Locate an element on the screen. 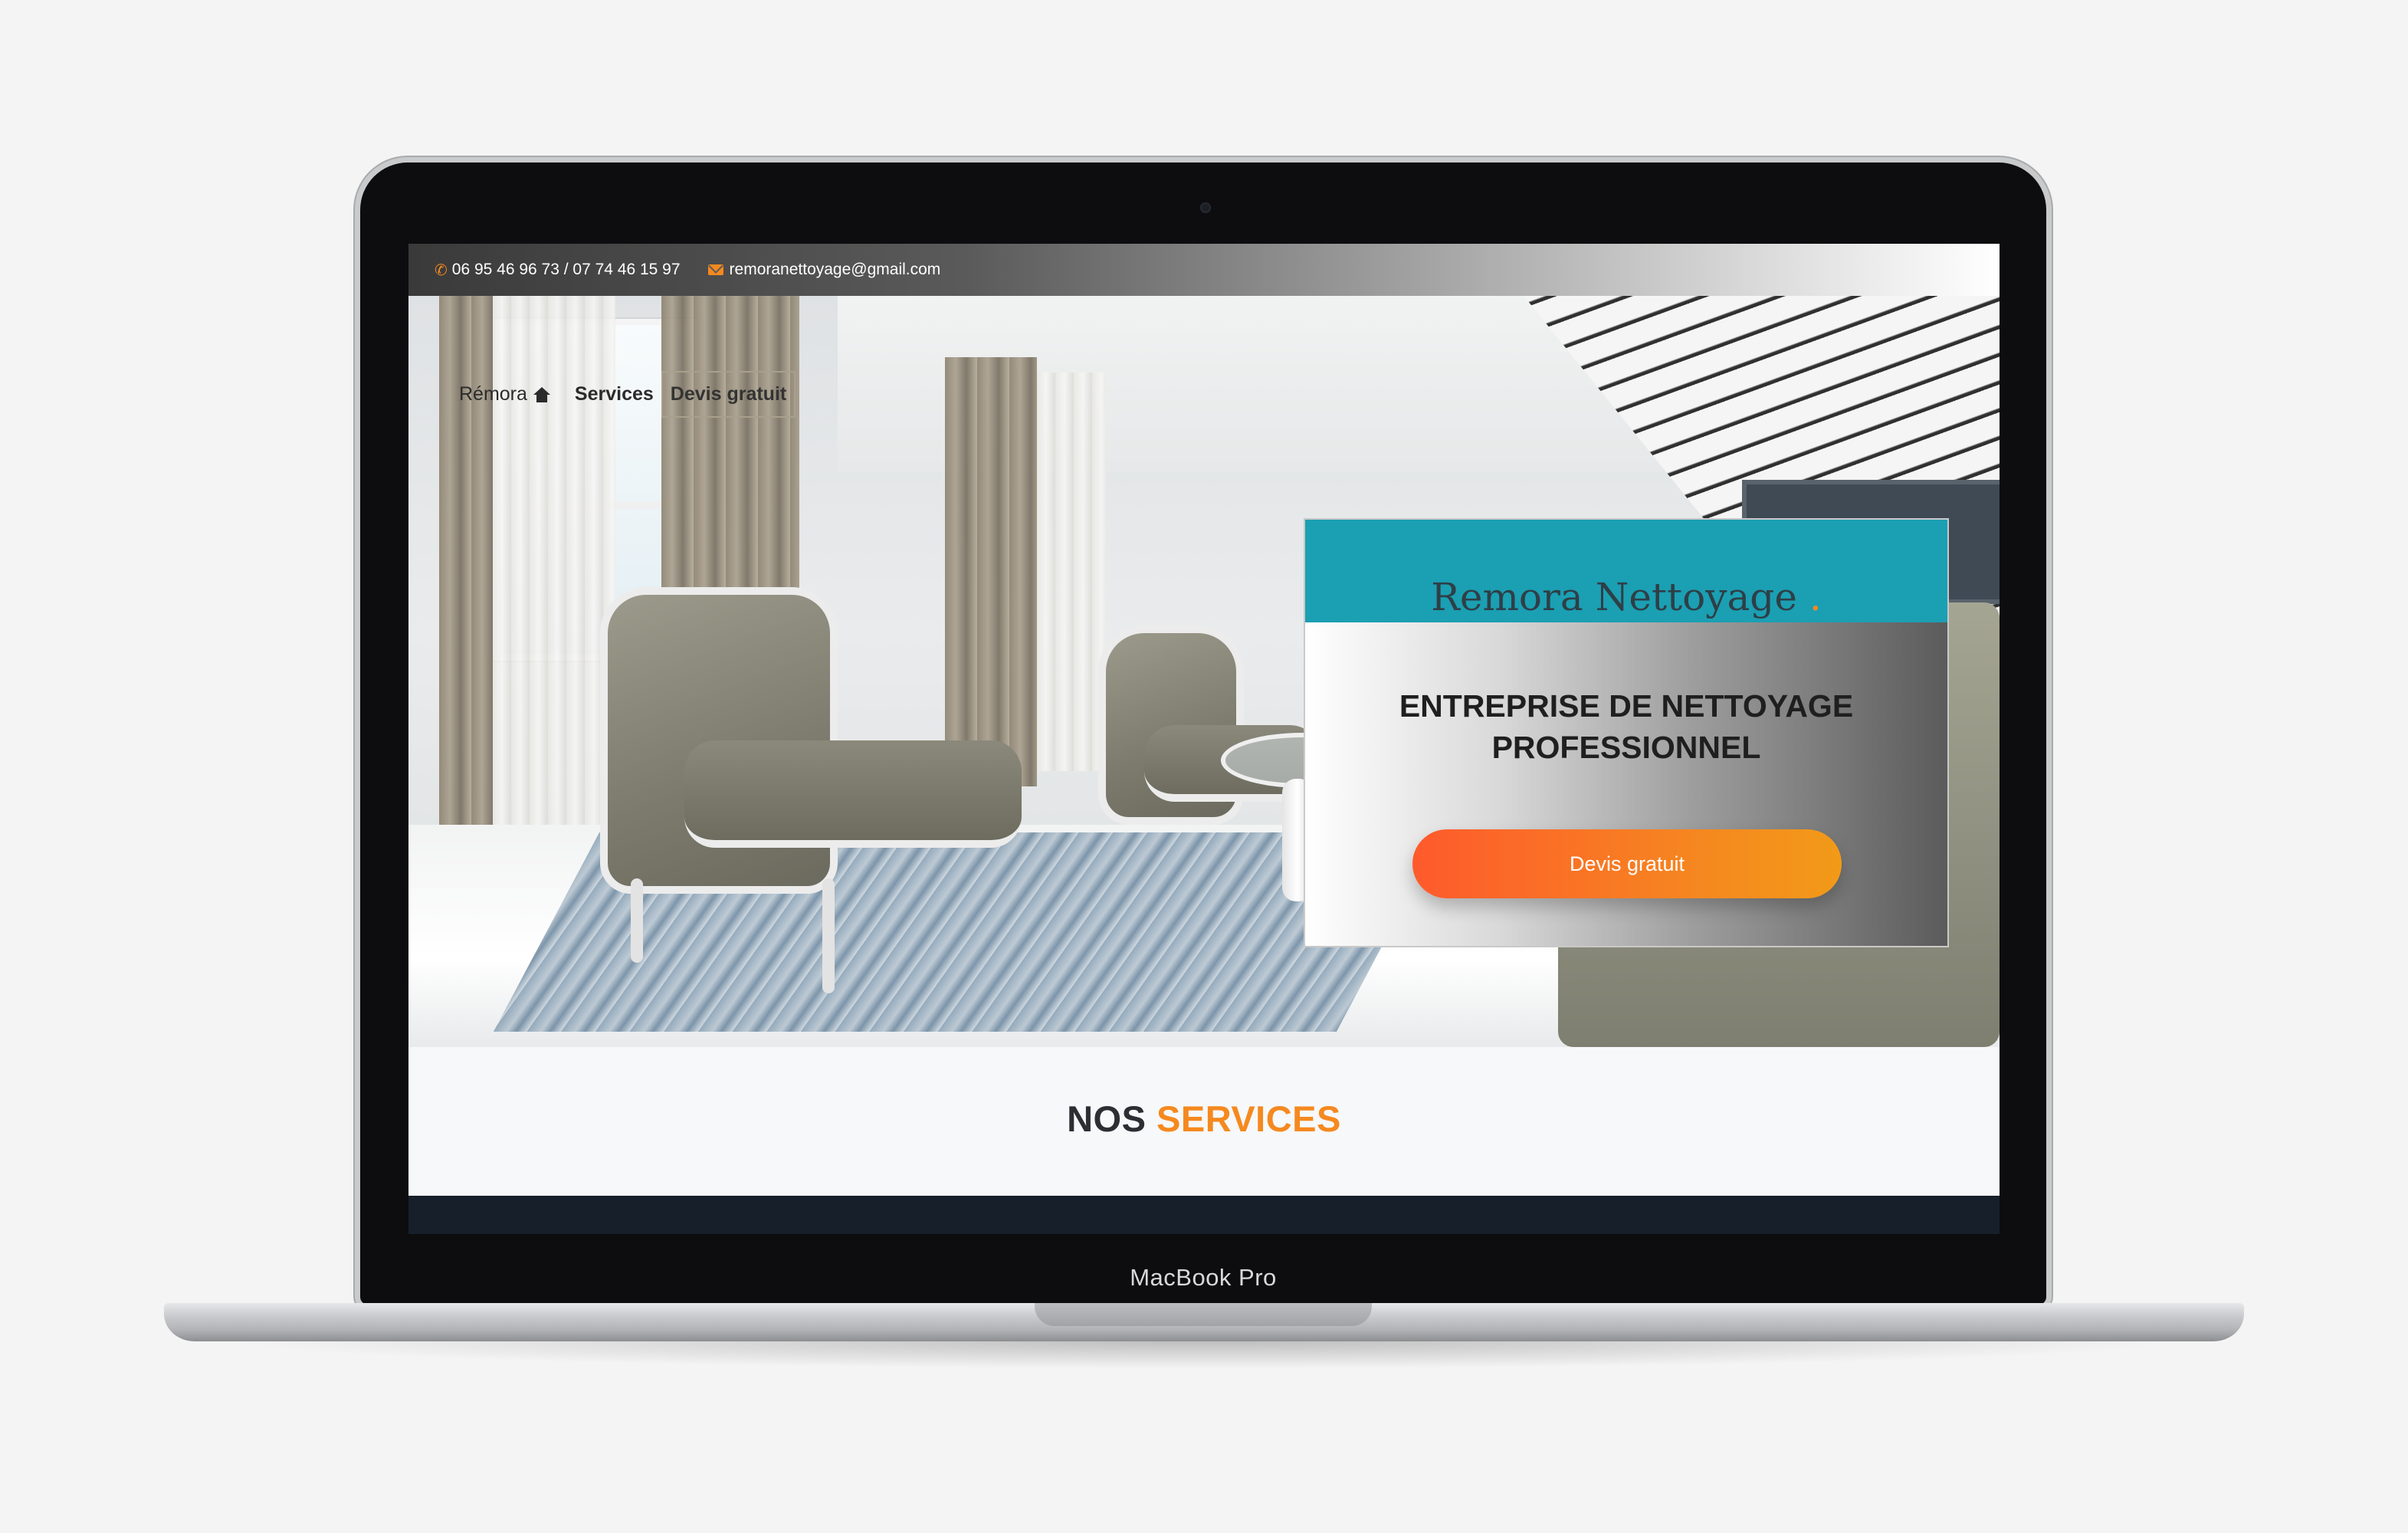 The height and width of the screenshot is (1533, 2408). camera-icon is located at coordinates (1205, 207).